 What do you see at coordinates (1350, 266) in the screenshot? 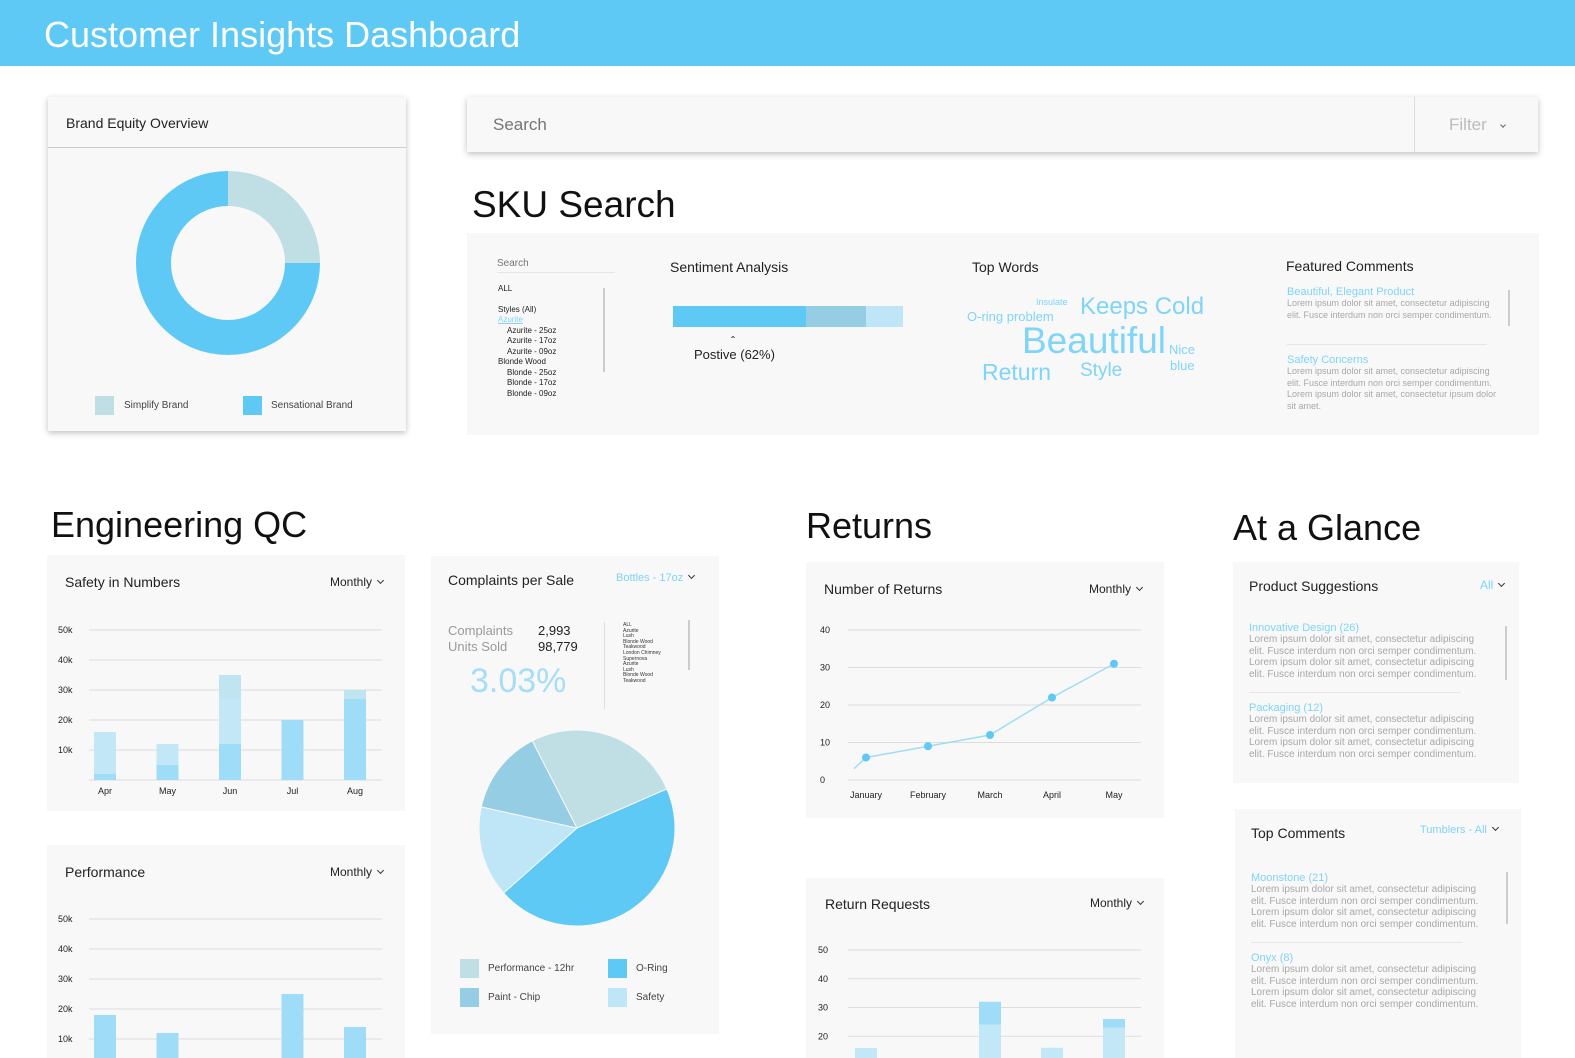
I see `featured-title: Featured Comments` at bounding box center [1350, 266].